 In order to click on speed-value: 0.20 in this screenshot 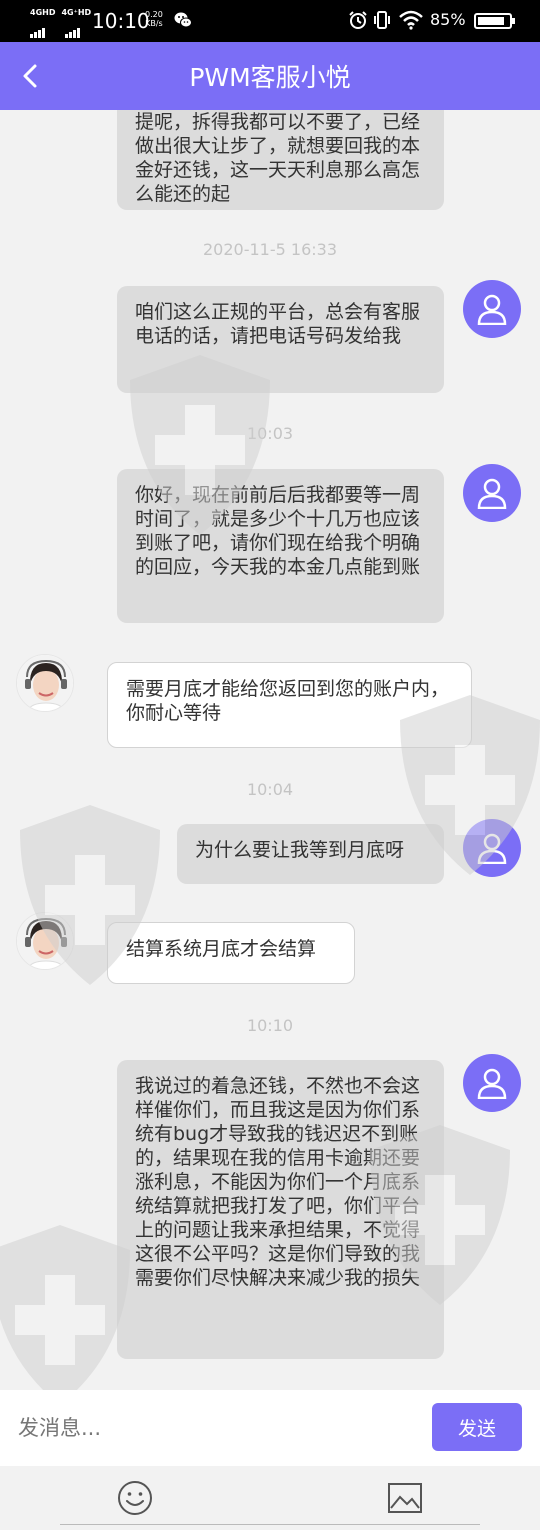, I will do `click(154, 14)`.